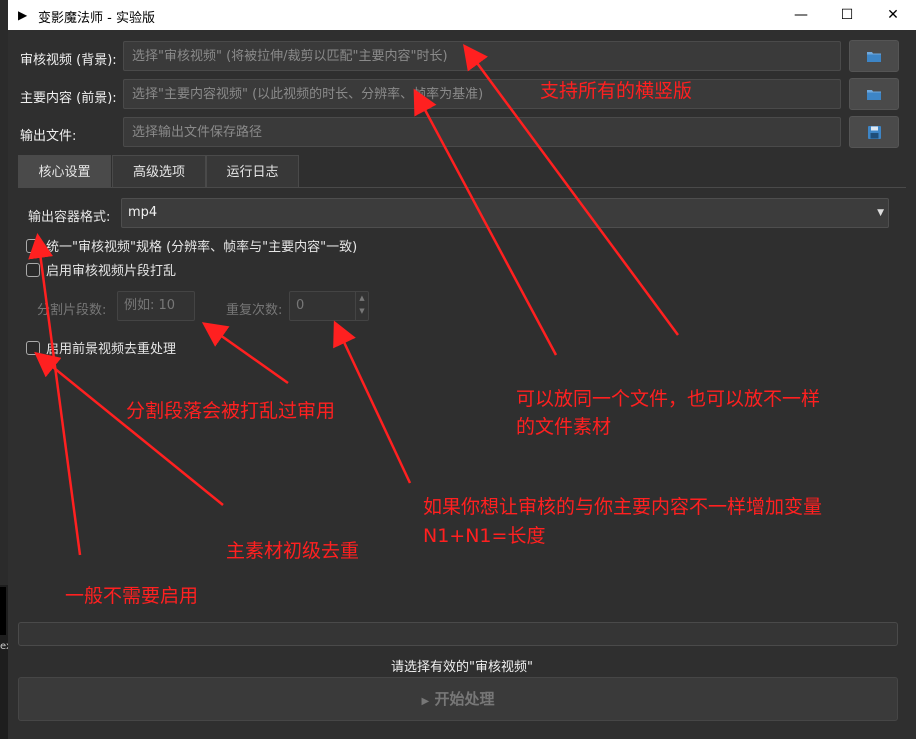 Image resolution: width=916 pixels, height=739 pixels. What do you see at coordinates (425, 701) in the screenshot?
I see `play-icon: ▶` at bounding box center [425, 701].